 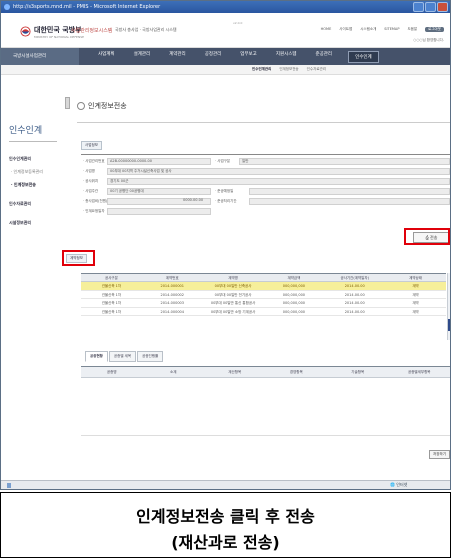 I want to click on util-link: HOME, so click(x=326, y=29).